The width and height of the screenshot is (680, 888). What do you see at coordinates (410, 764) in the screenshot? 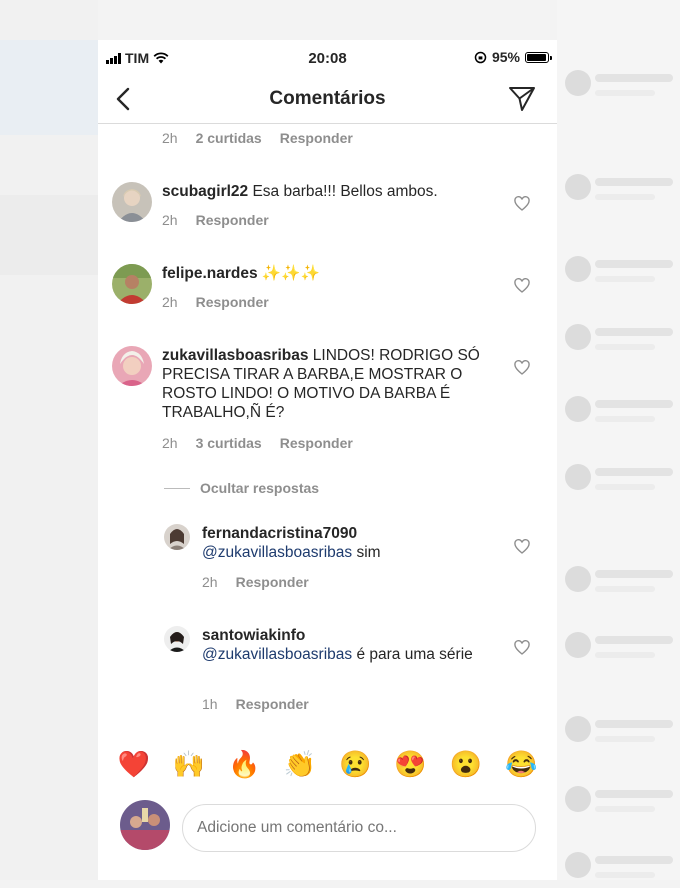
I see `emoji-heart-eyes: 😍` at bounding box center [410, 764].